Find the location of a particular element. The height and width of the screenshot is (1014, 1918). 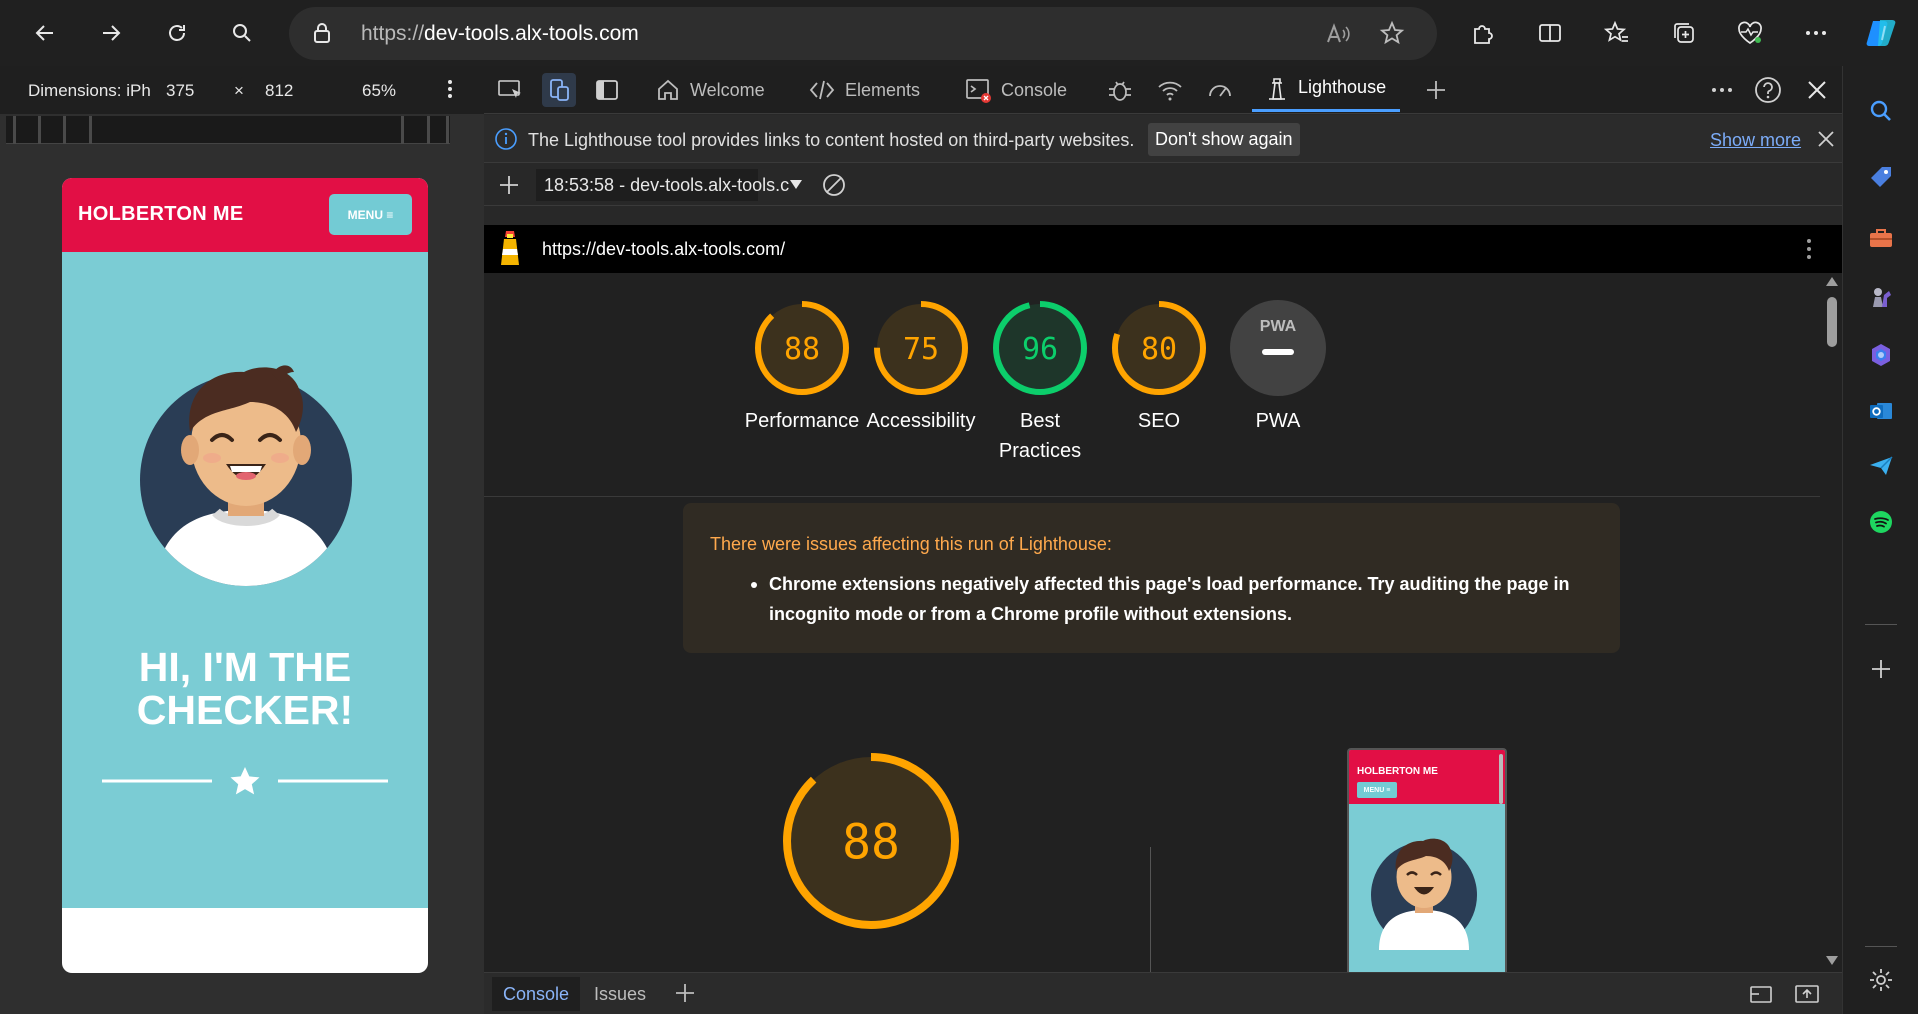

close-devtools-button is located at coordinates (1822, 90).